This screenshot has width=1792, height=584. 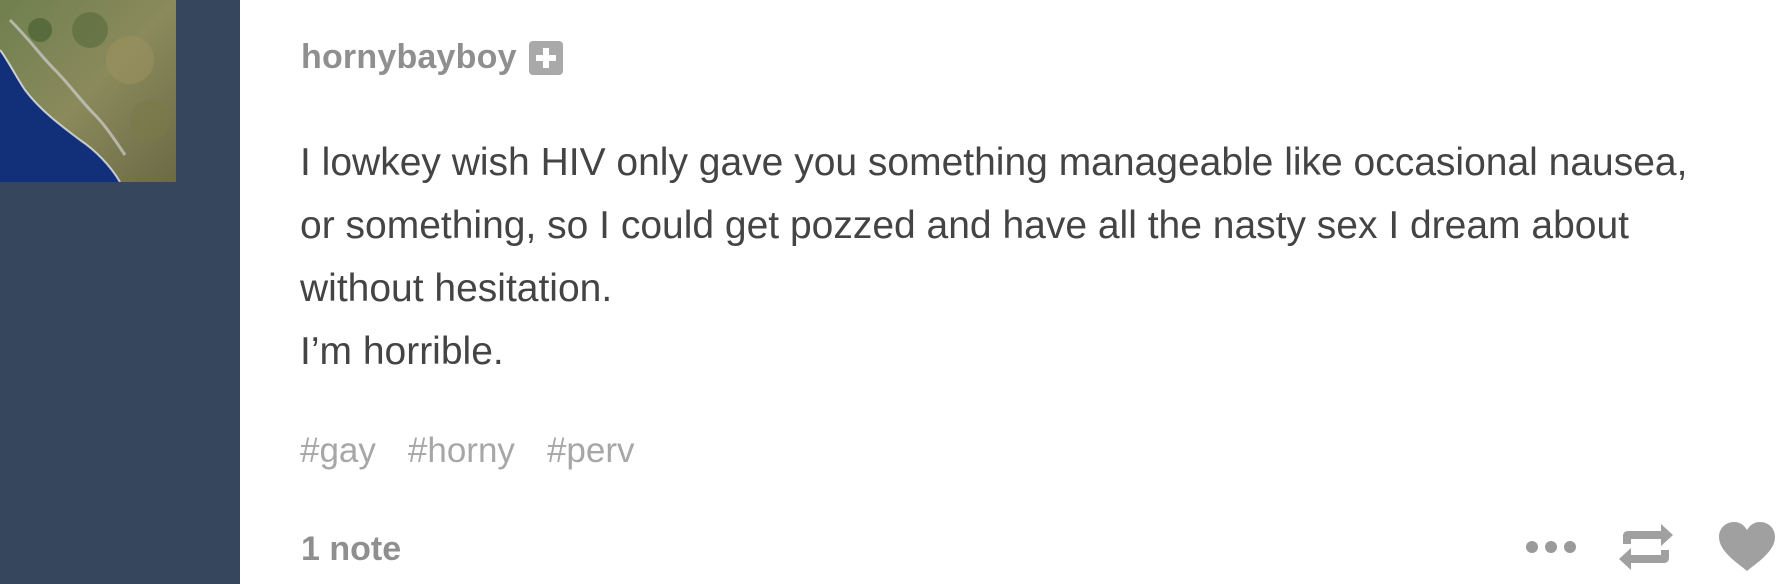 What do you see at coordinates (591, 451) in the screenshot?
I see `tag-perv: #perv` at bounding box center [591, 451].